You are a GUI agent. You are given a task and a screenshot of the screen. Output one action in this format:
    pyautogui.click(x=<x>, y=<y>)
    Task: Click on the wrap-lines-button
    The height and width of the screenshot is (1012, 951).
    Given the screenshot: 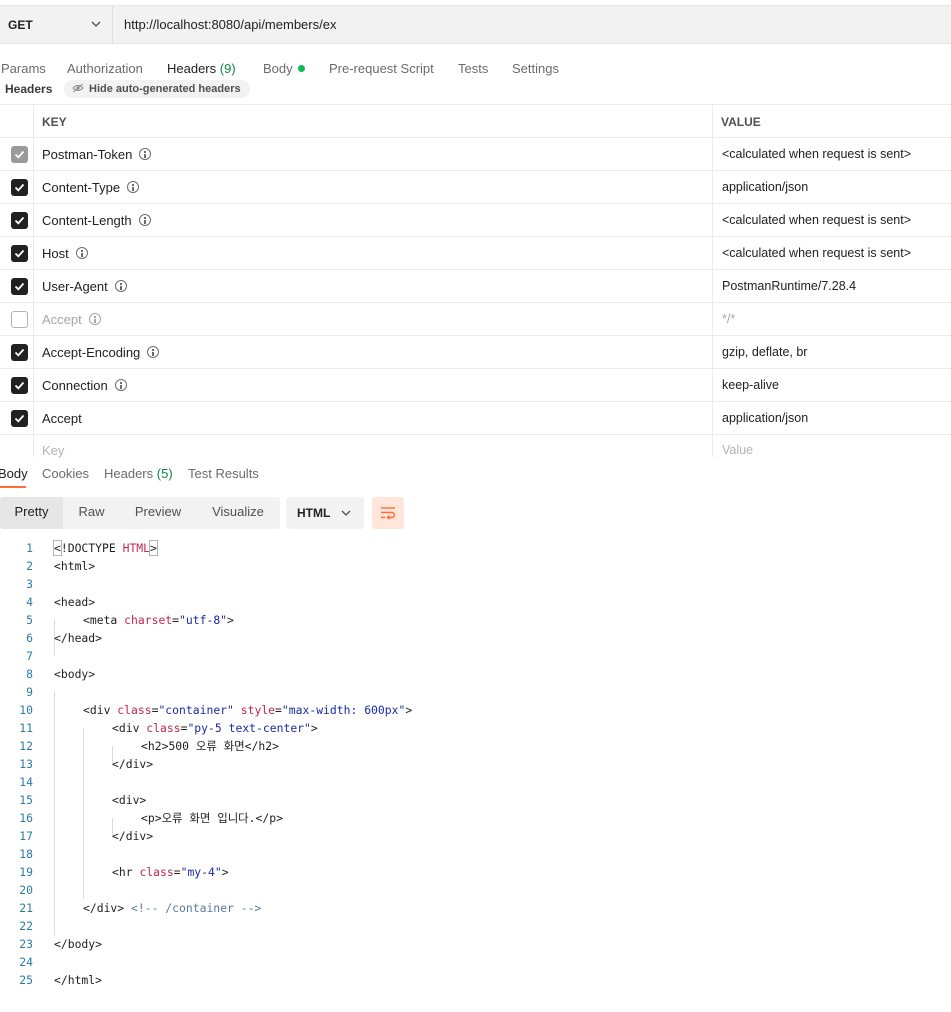 What is the action you would take?
    pyautogui.click(x=388, y=513)
    